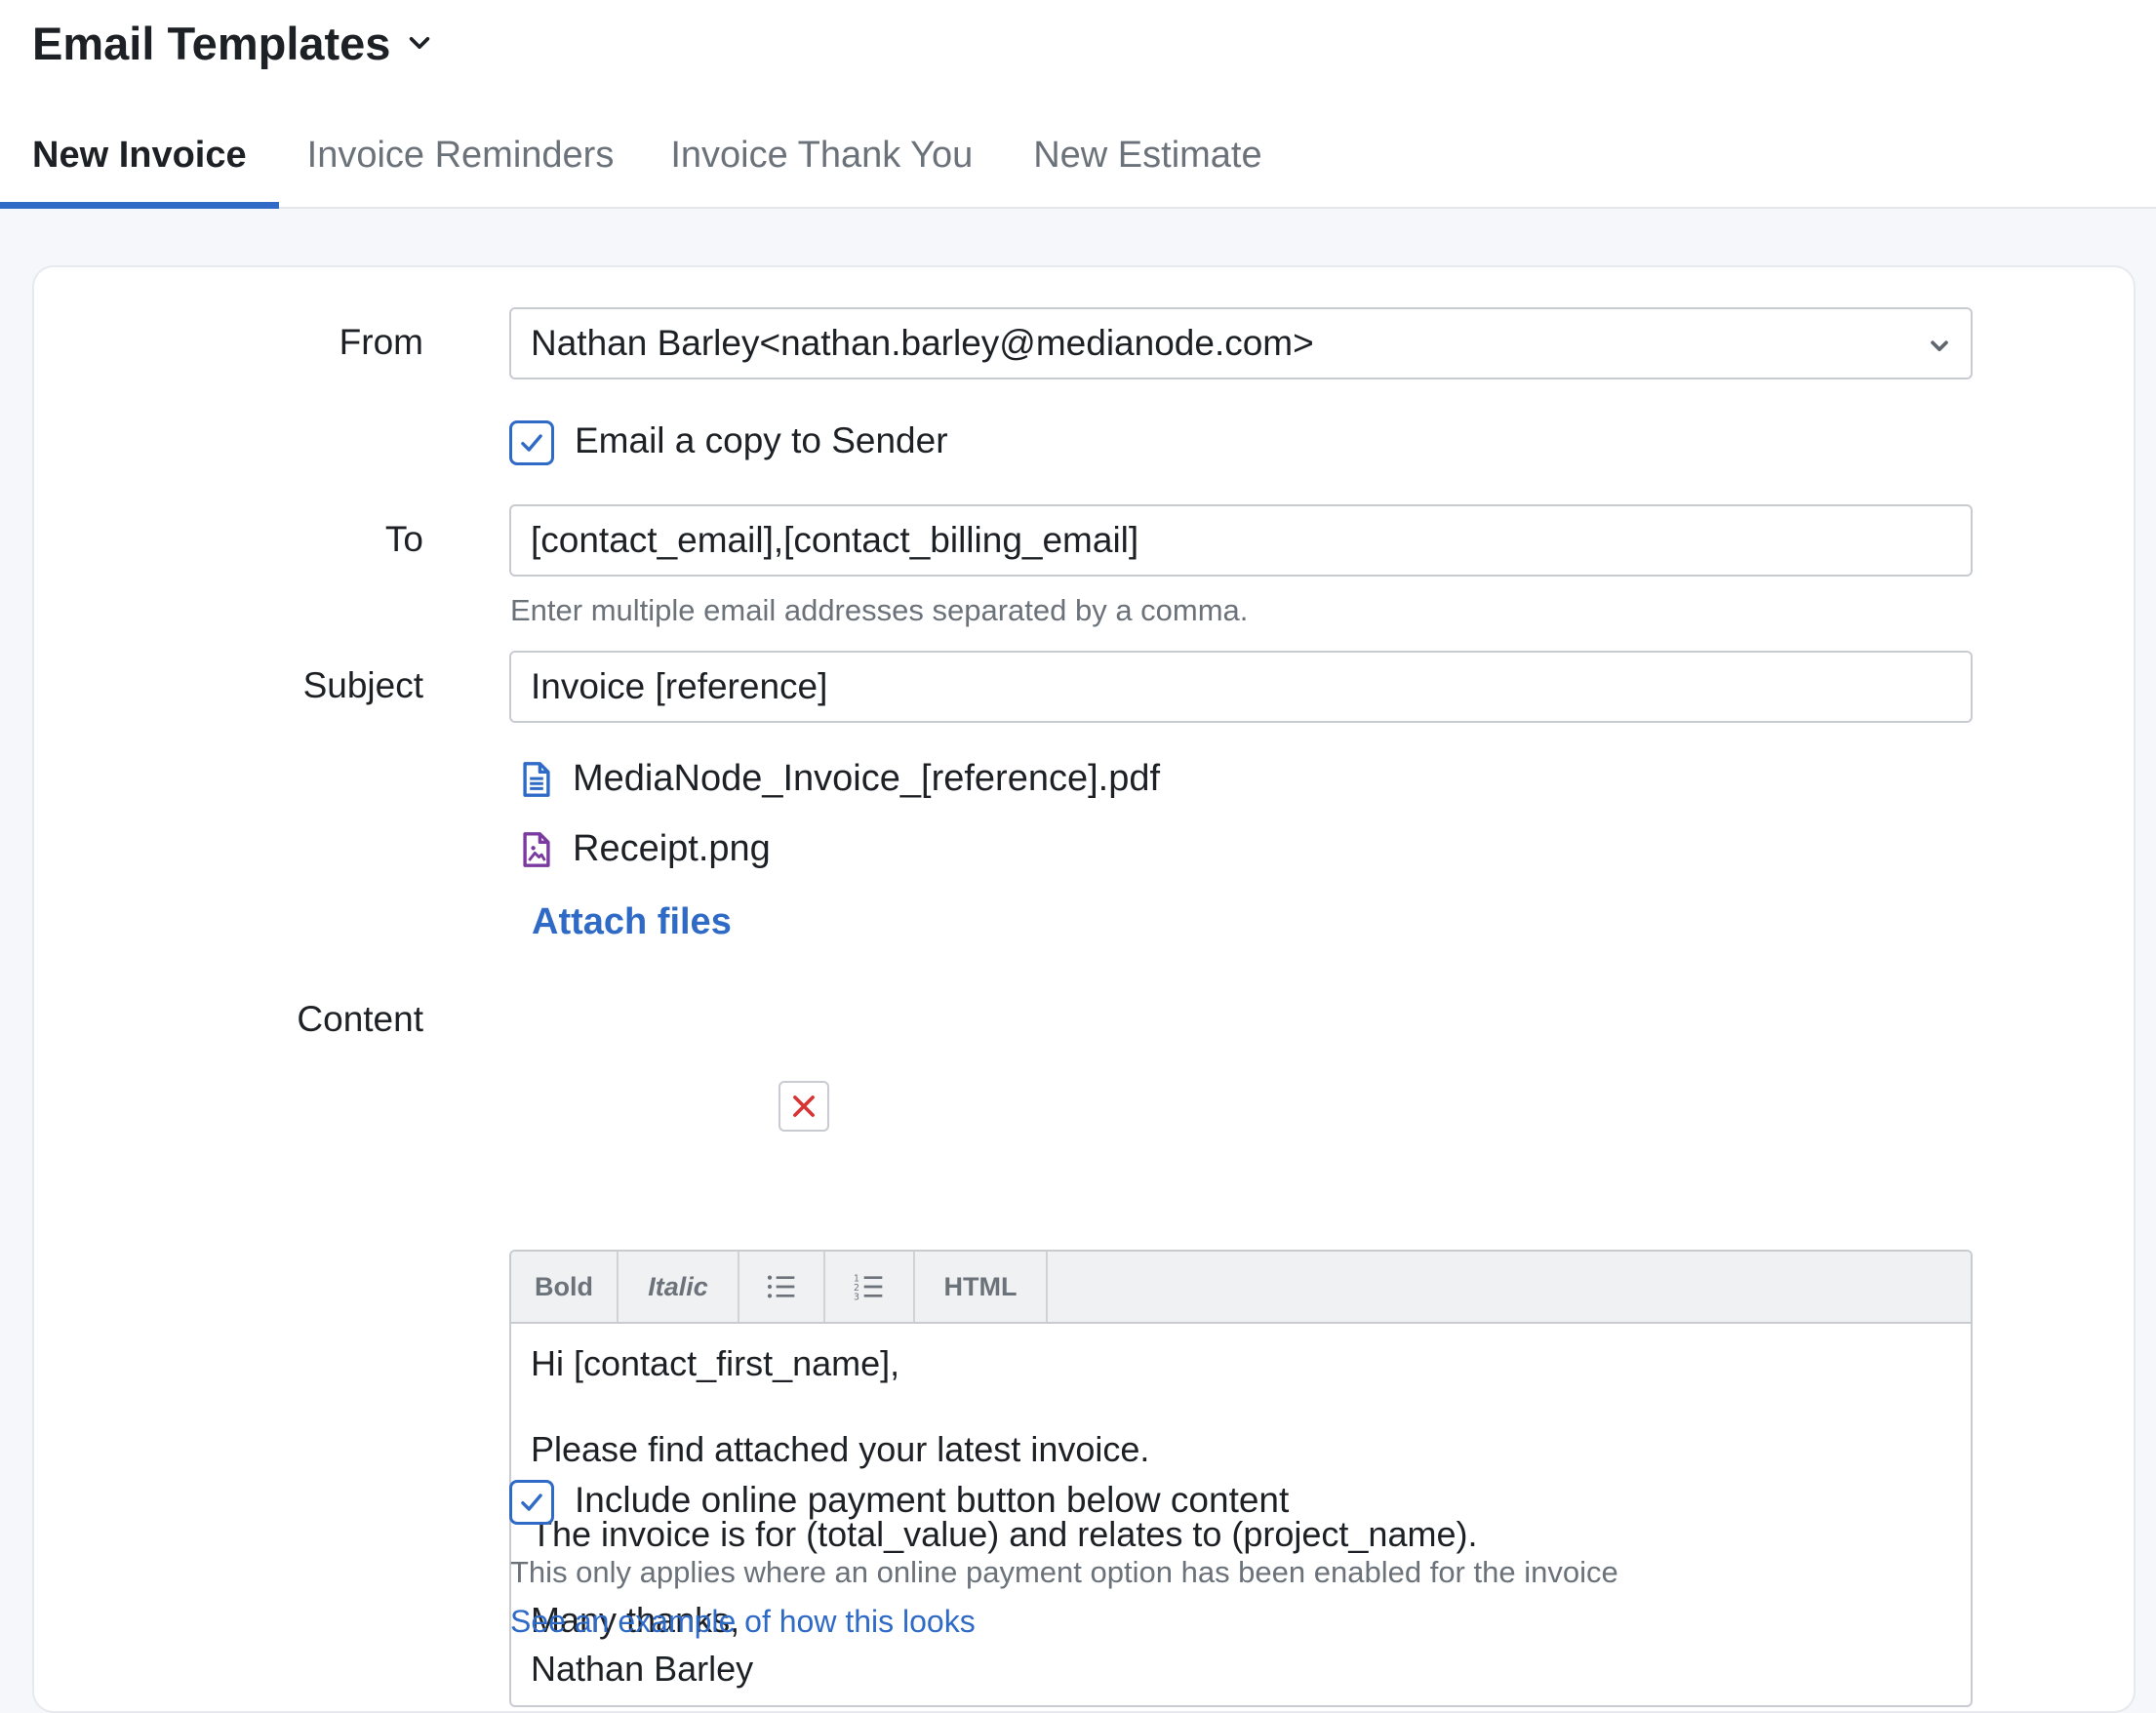 This screenshot has width=2156, height=1713. I want to click on tab-new-estimate: New Estimate, so click(1146, 161).